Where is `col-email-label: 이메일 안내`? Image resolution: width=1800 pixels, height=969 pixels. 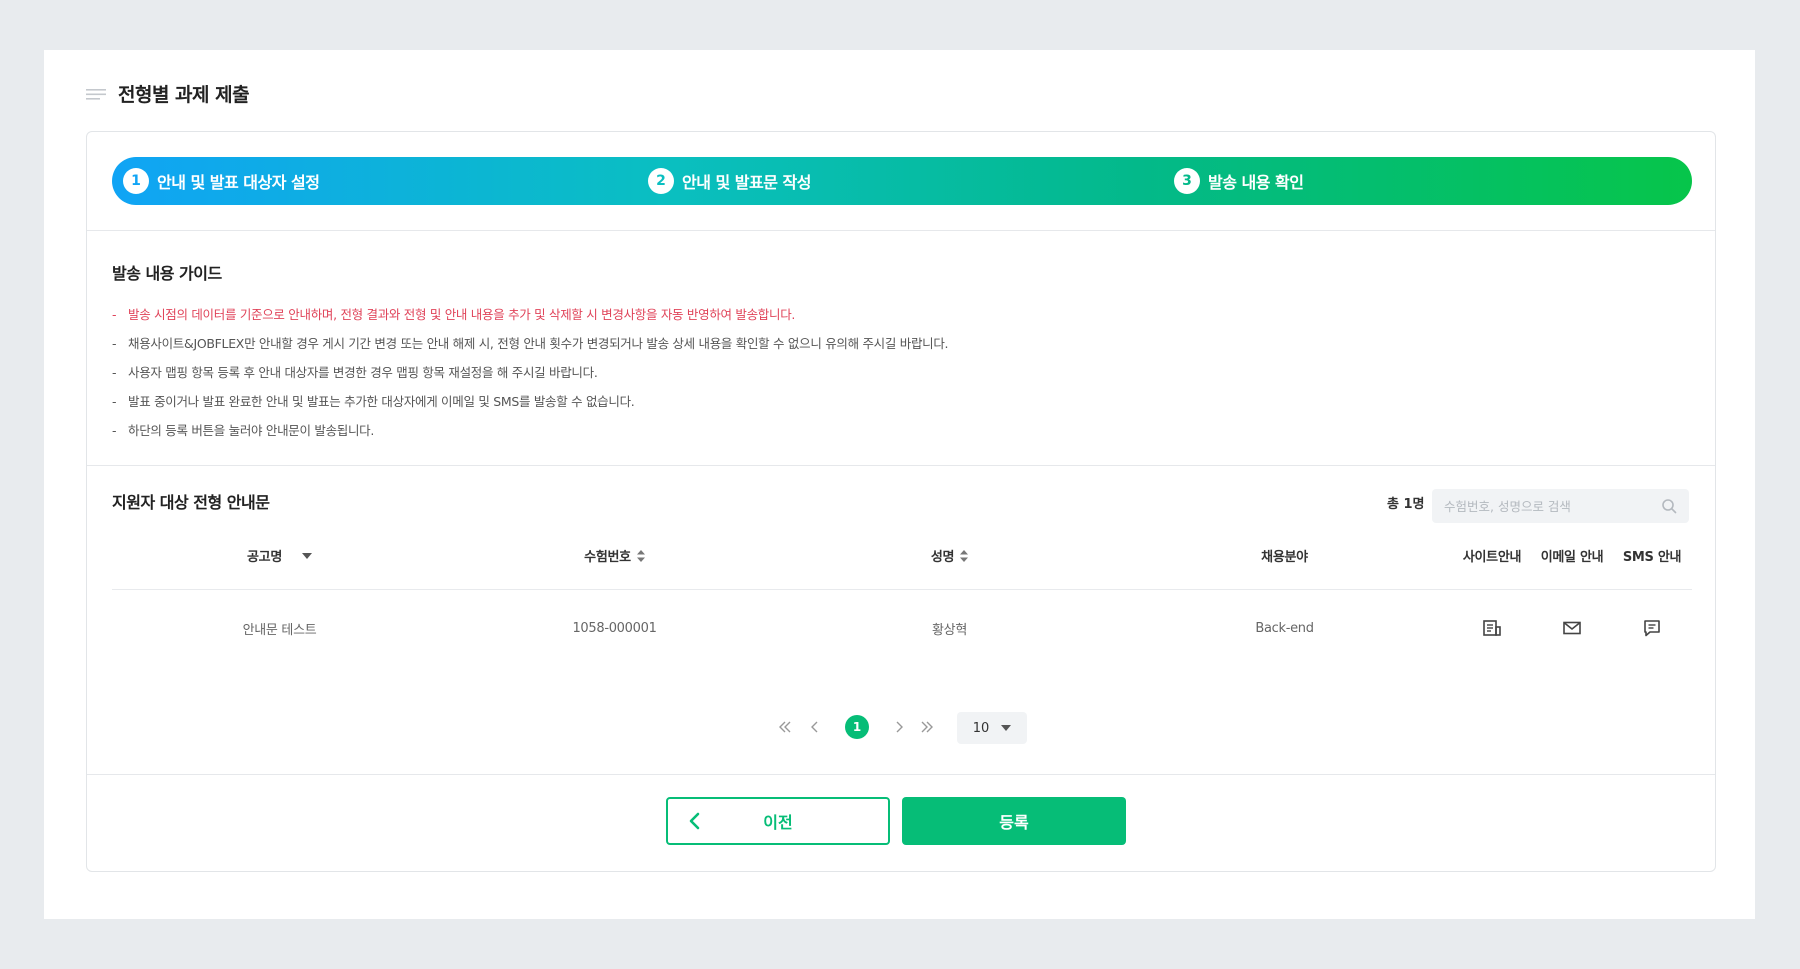 col-email-label: 이메일 안내 is located at coordinates (1572, 557).